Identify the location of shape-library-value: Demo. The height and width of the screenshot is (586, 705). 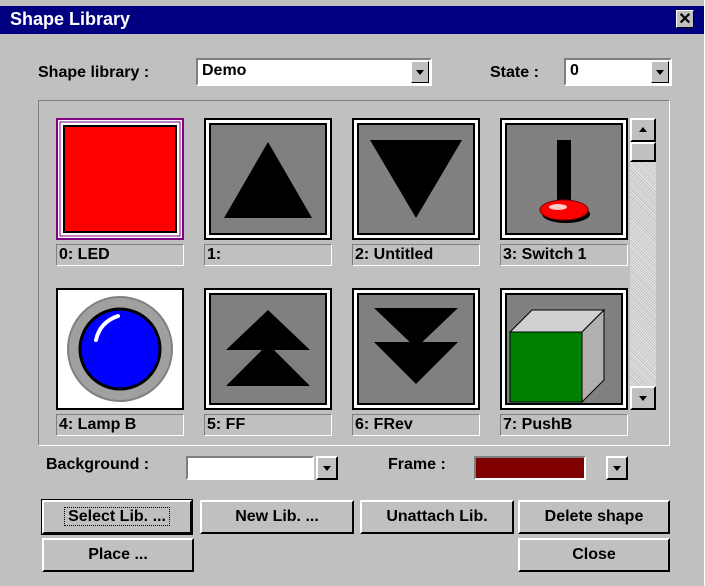
(224, 70).